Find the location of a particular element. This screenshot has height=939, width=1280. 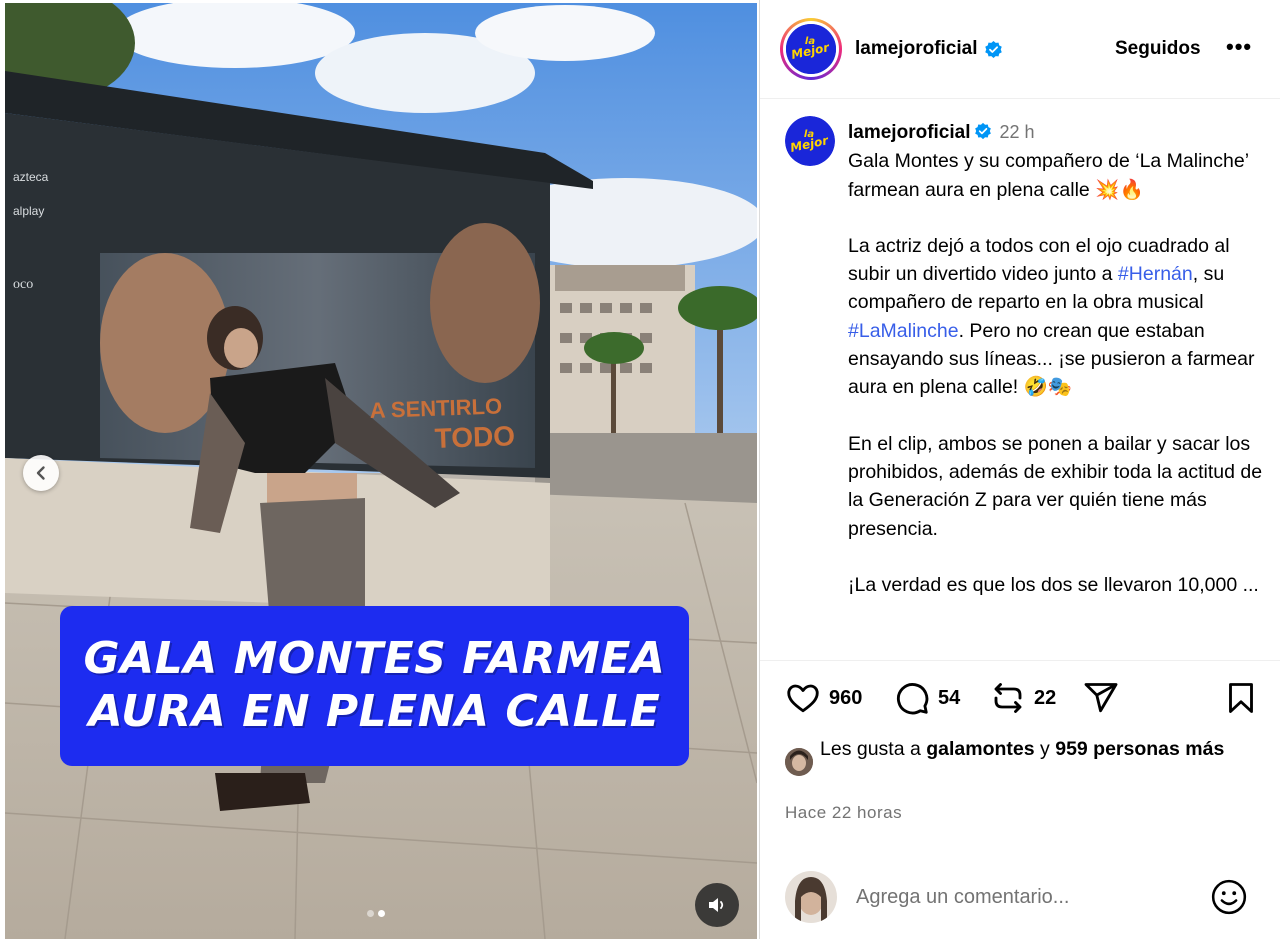

mute-toggle-button is located at coordinates (717, 905).